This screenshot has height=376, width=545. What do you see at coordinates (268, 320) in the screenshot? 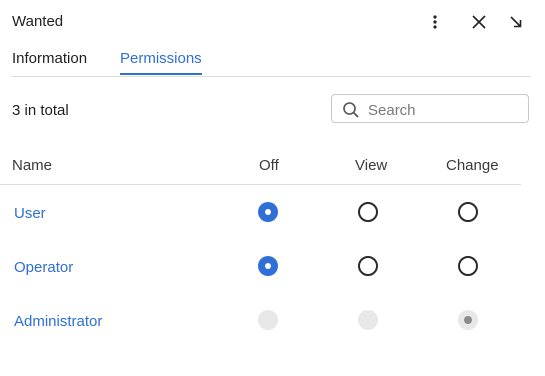
I see `radio-administrator-off` at bounding box center [268, 320].